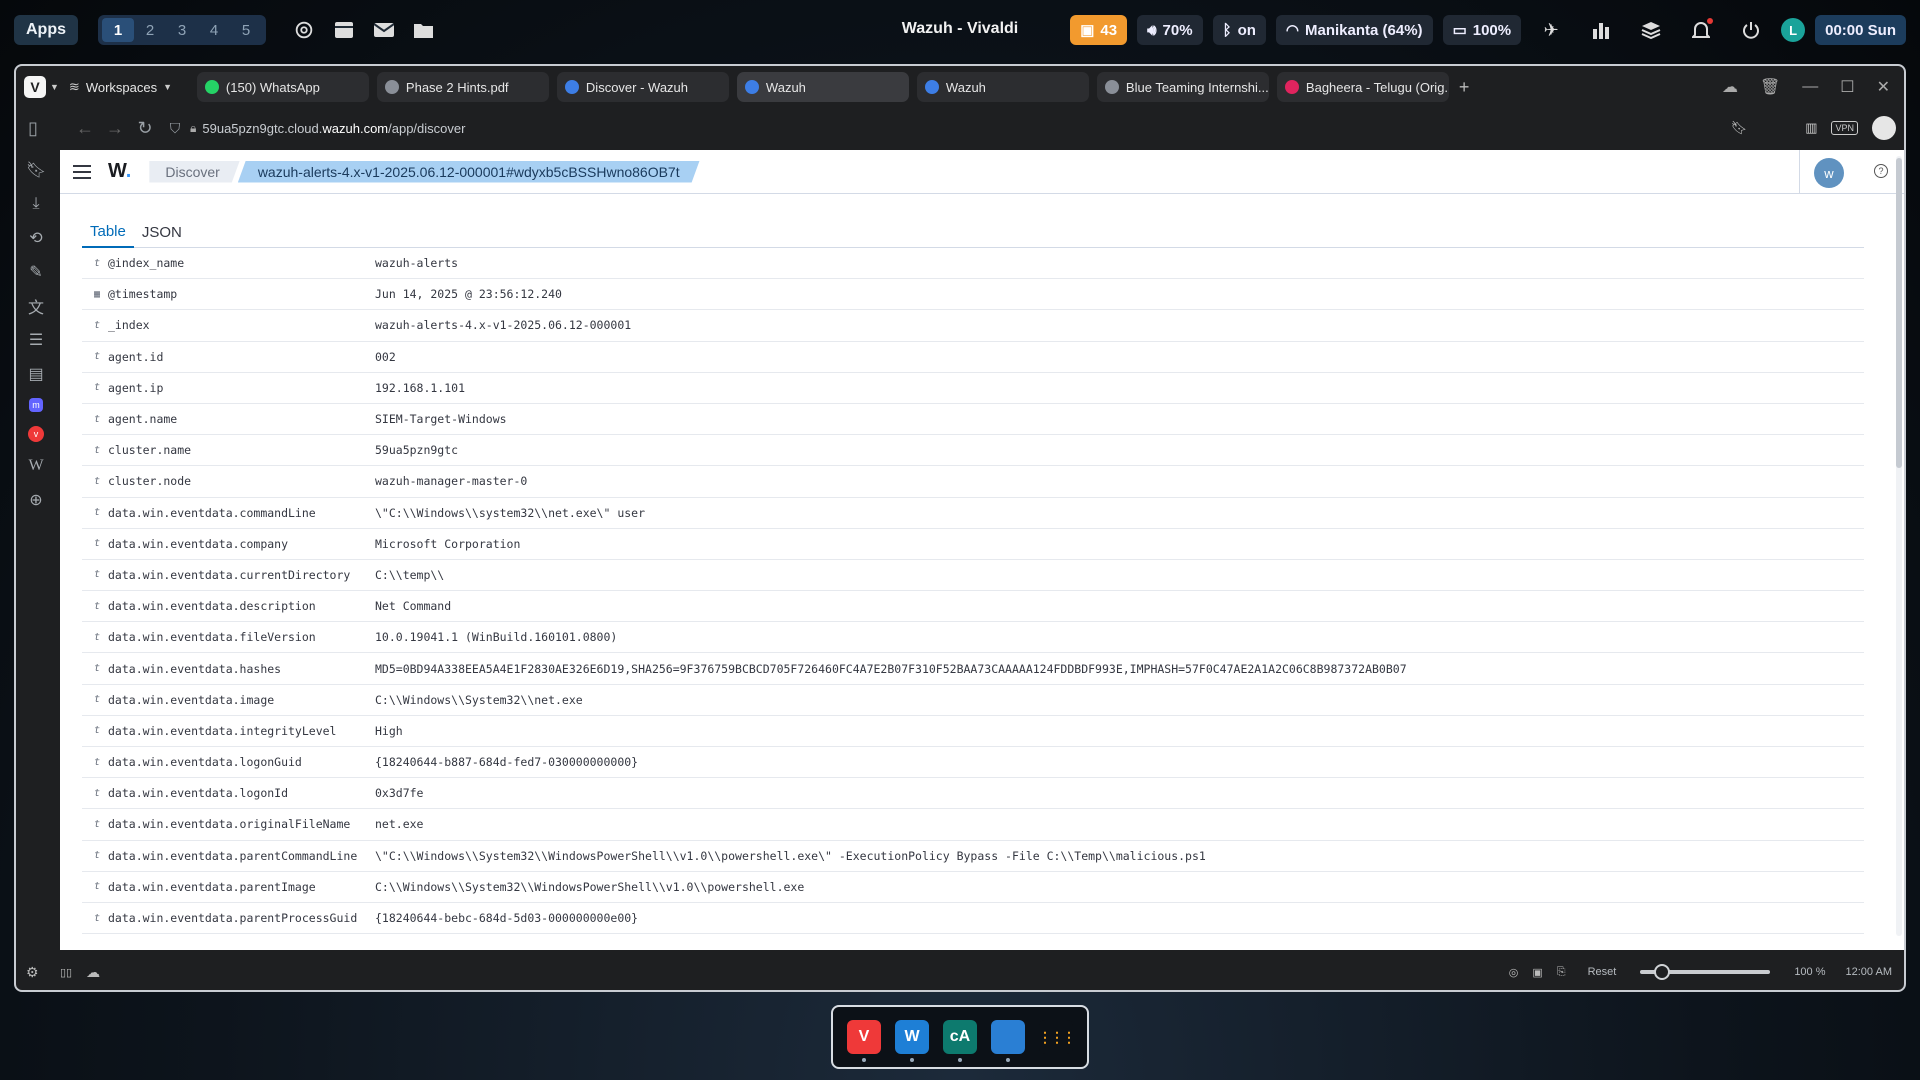  Describe the element at coordinates (36, 170) in the screenshot. I see `bookmarks-panel-icon: 🔖︎` at that location.